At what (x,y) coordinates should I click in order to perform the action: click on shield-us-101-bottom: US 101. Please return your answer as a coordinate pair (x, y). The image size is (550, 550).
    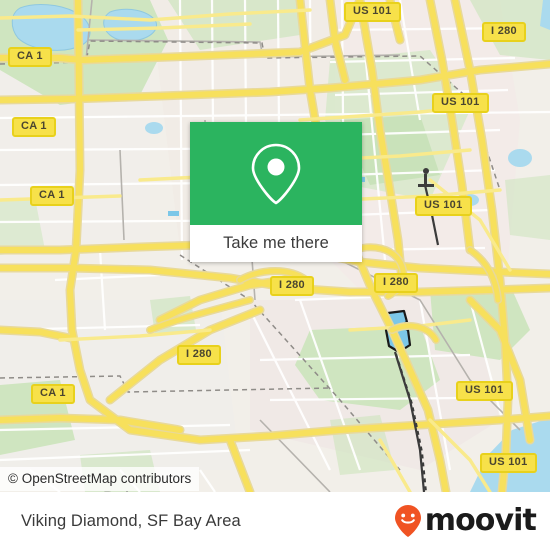
    Looking at the image, I should click on (508, 463).